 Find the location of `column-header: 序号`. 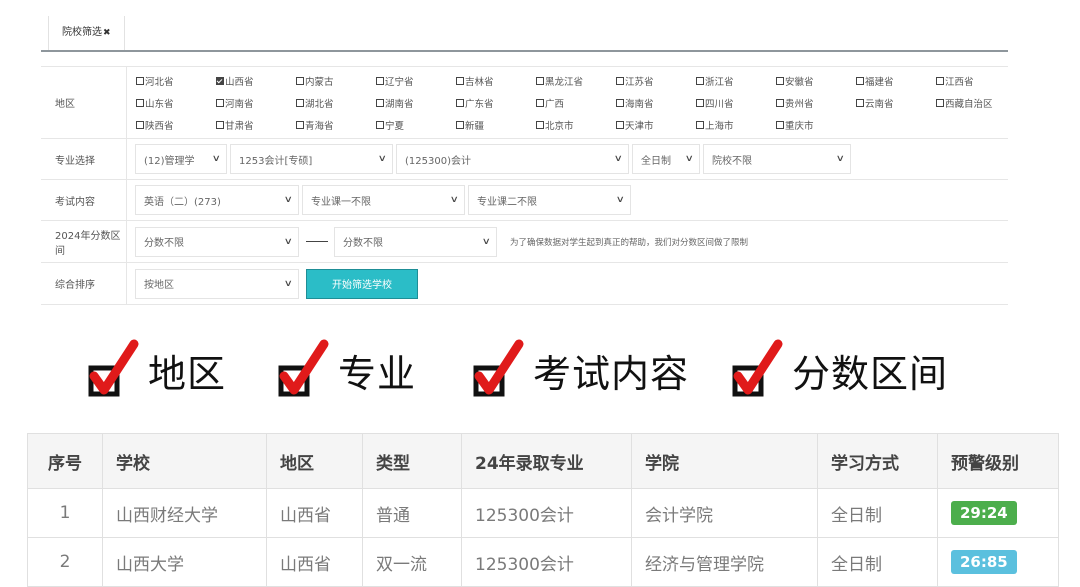

column-header: 序号 is located at coordinates (65, 461).